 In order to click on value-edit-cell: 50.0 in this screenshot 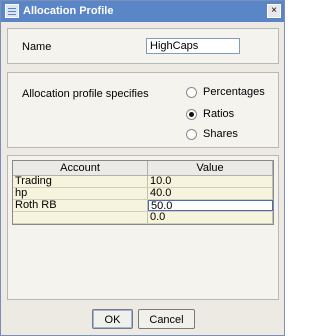, I will do `click(210, 206)`.